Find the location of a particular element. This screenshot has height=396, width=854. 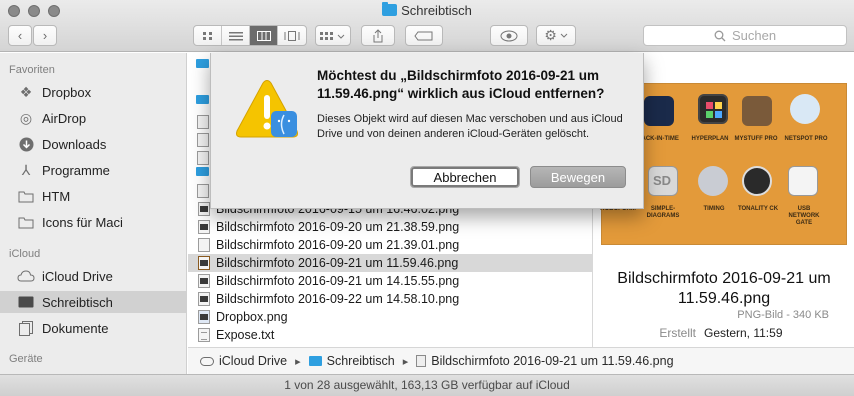

sidebar-item-label: Programme is located at coordinates (76, 170).